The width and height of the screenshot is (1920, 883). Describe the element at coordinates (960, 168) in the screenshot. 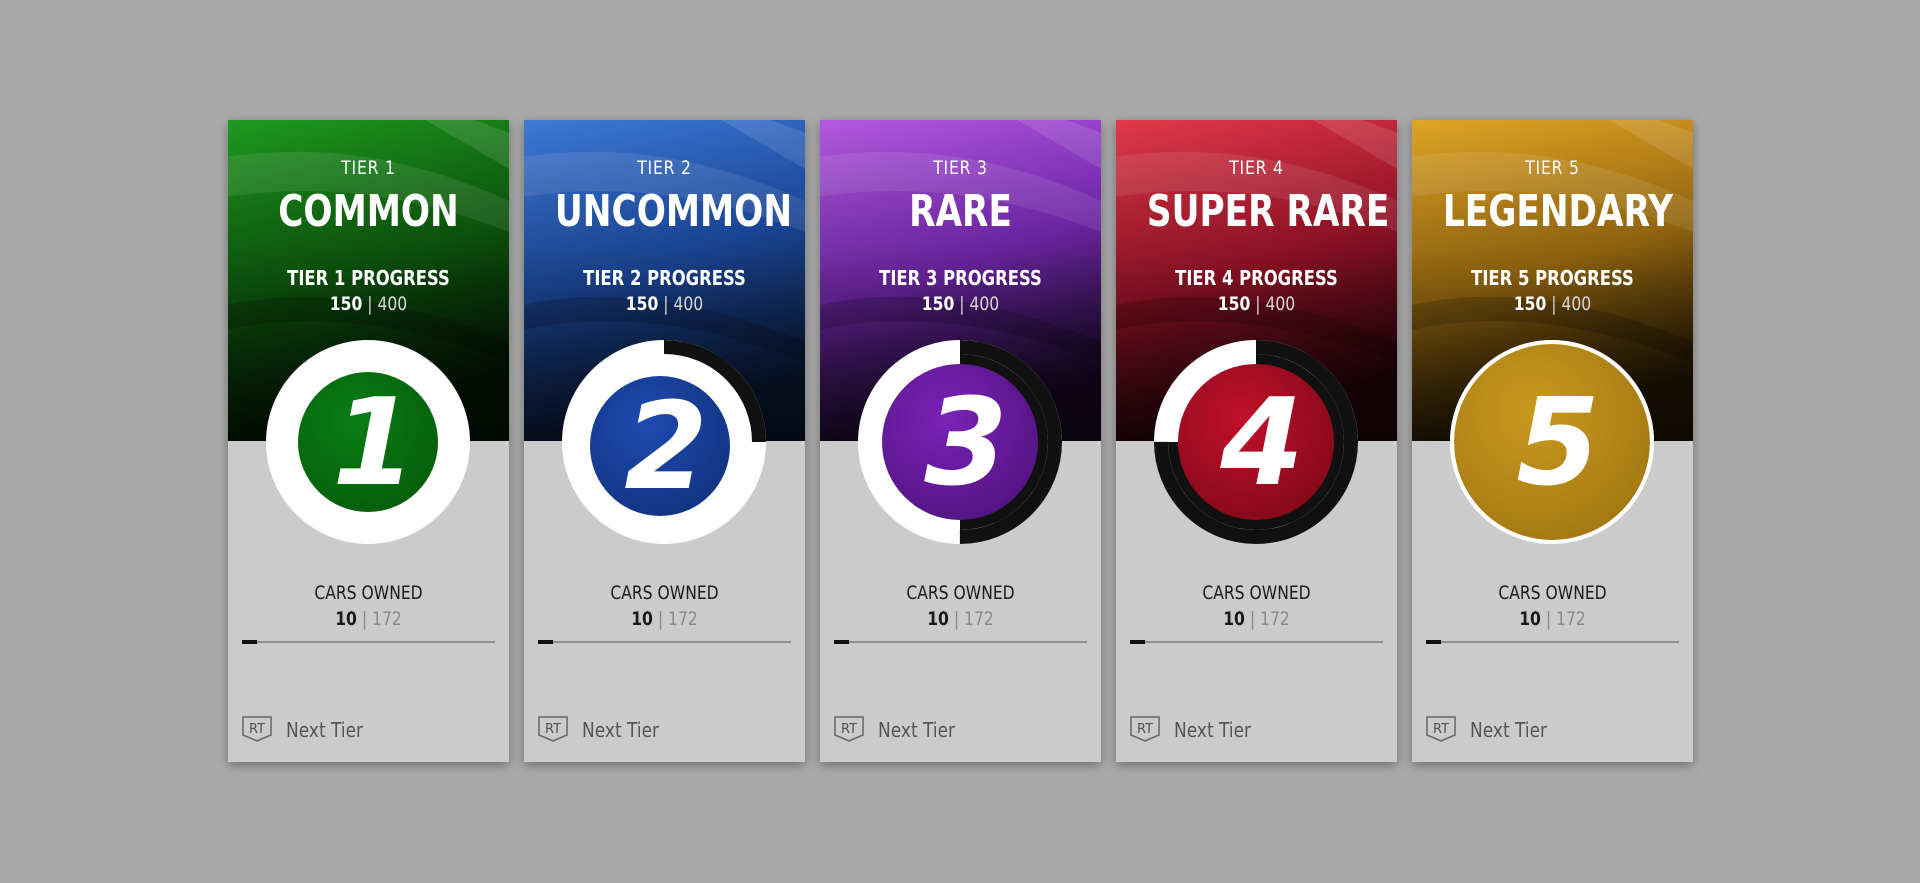

I see `tier-label: TIER 3` at that location.